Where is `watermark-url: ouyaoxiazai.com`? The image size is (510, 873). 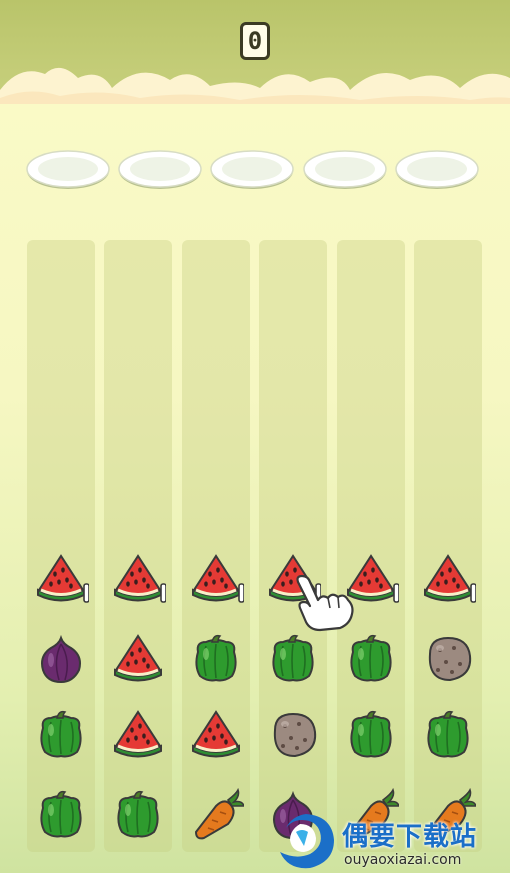
watermark-url: ouyaoxiazai.com is located at coordinates (403, 860).